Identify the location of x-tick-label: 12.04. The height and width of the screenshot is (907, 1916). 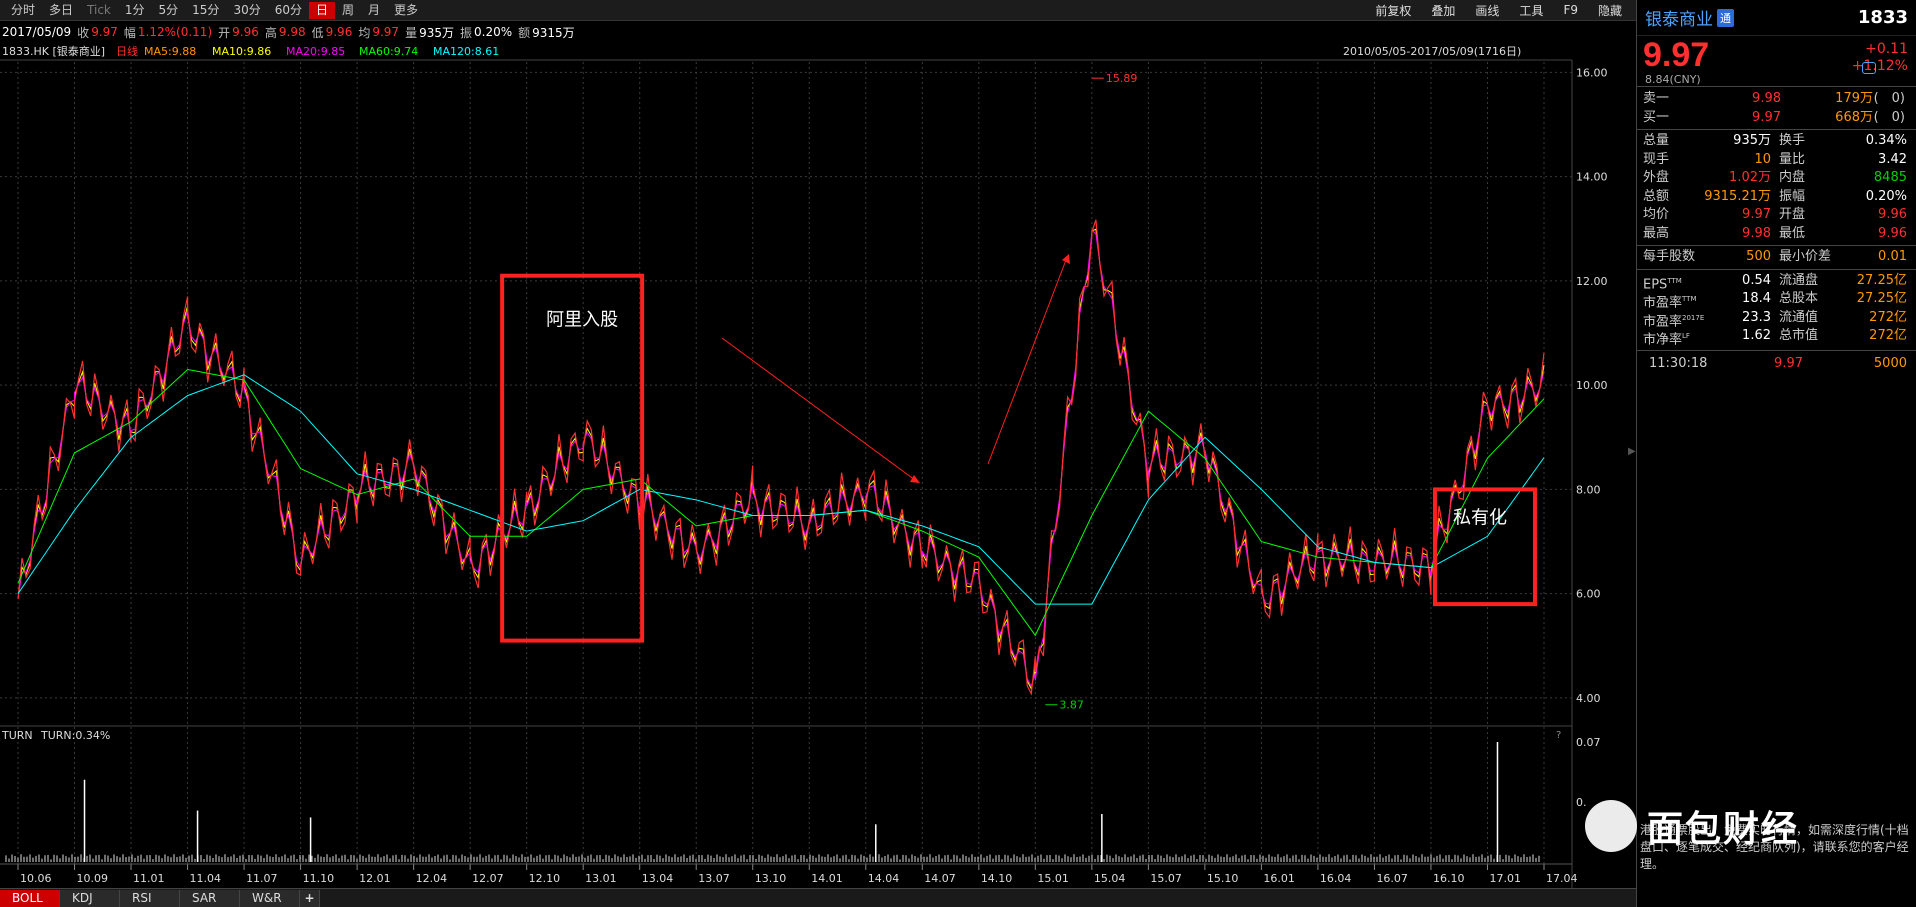
(432, 878).